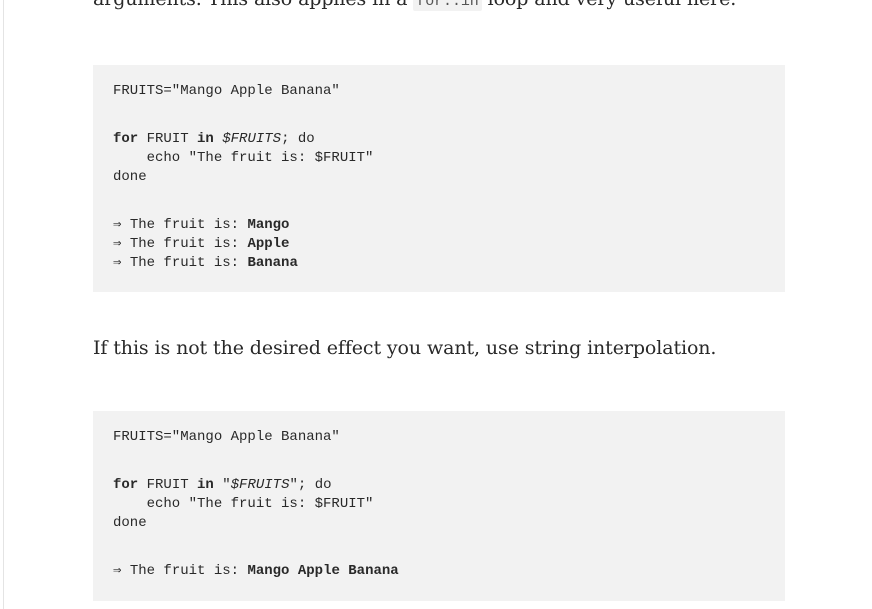  Describe the element at coordinates (439, 263) in the screenshot. I see `code-output-line: ⇒ The fruit is: Banana` at that location.